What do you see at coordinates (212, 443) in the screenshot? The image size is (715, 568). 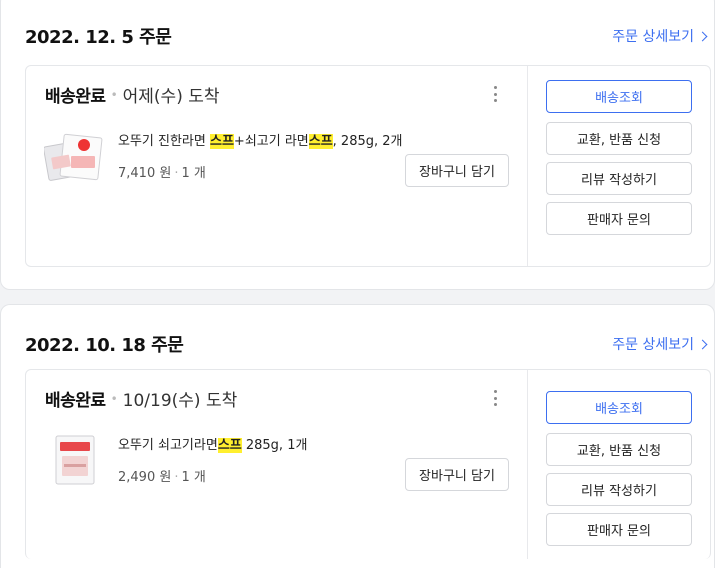 I see `product-name: 오뚜기 쇠고기라면스프 285g, 1개` at bounding box center [212, 443].